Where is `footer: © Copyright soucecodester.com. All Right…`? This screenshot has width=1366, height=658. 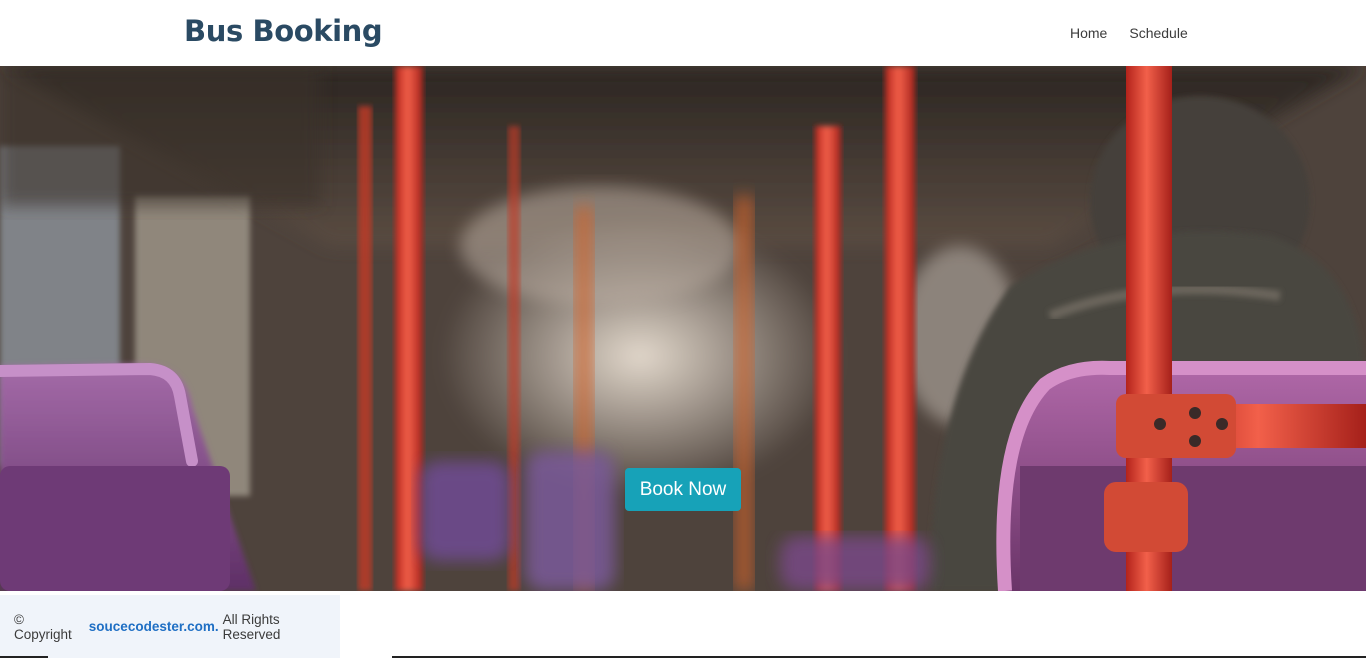
footer: © Copyright soucecodester.com. All Right… is located at coordinates (683, 624).